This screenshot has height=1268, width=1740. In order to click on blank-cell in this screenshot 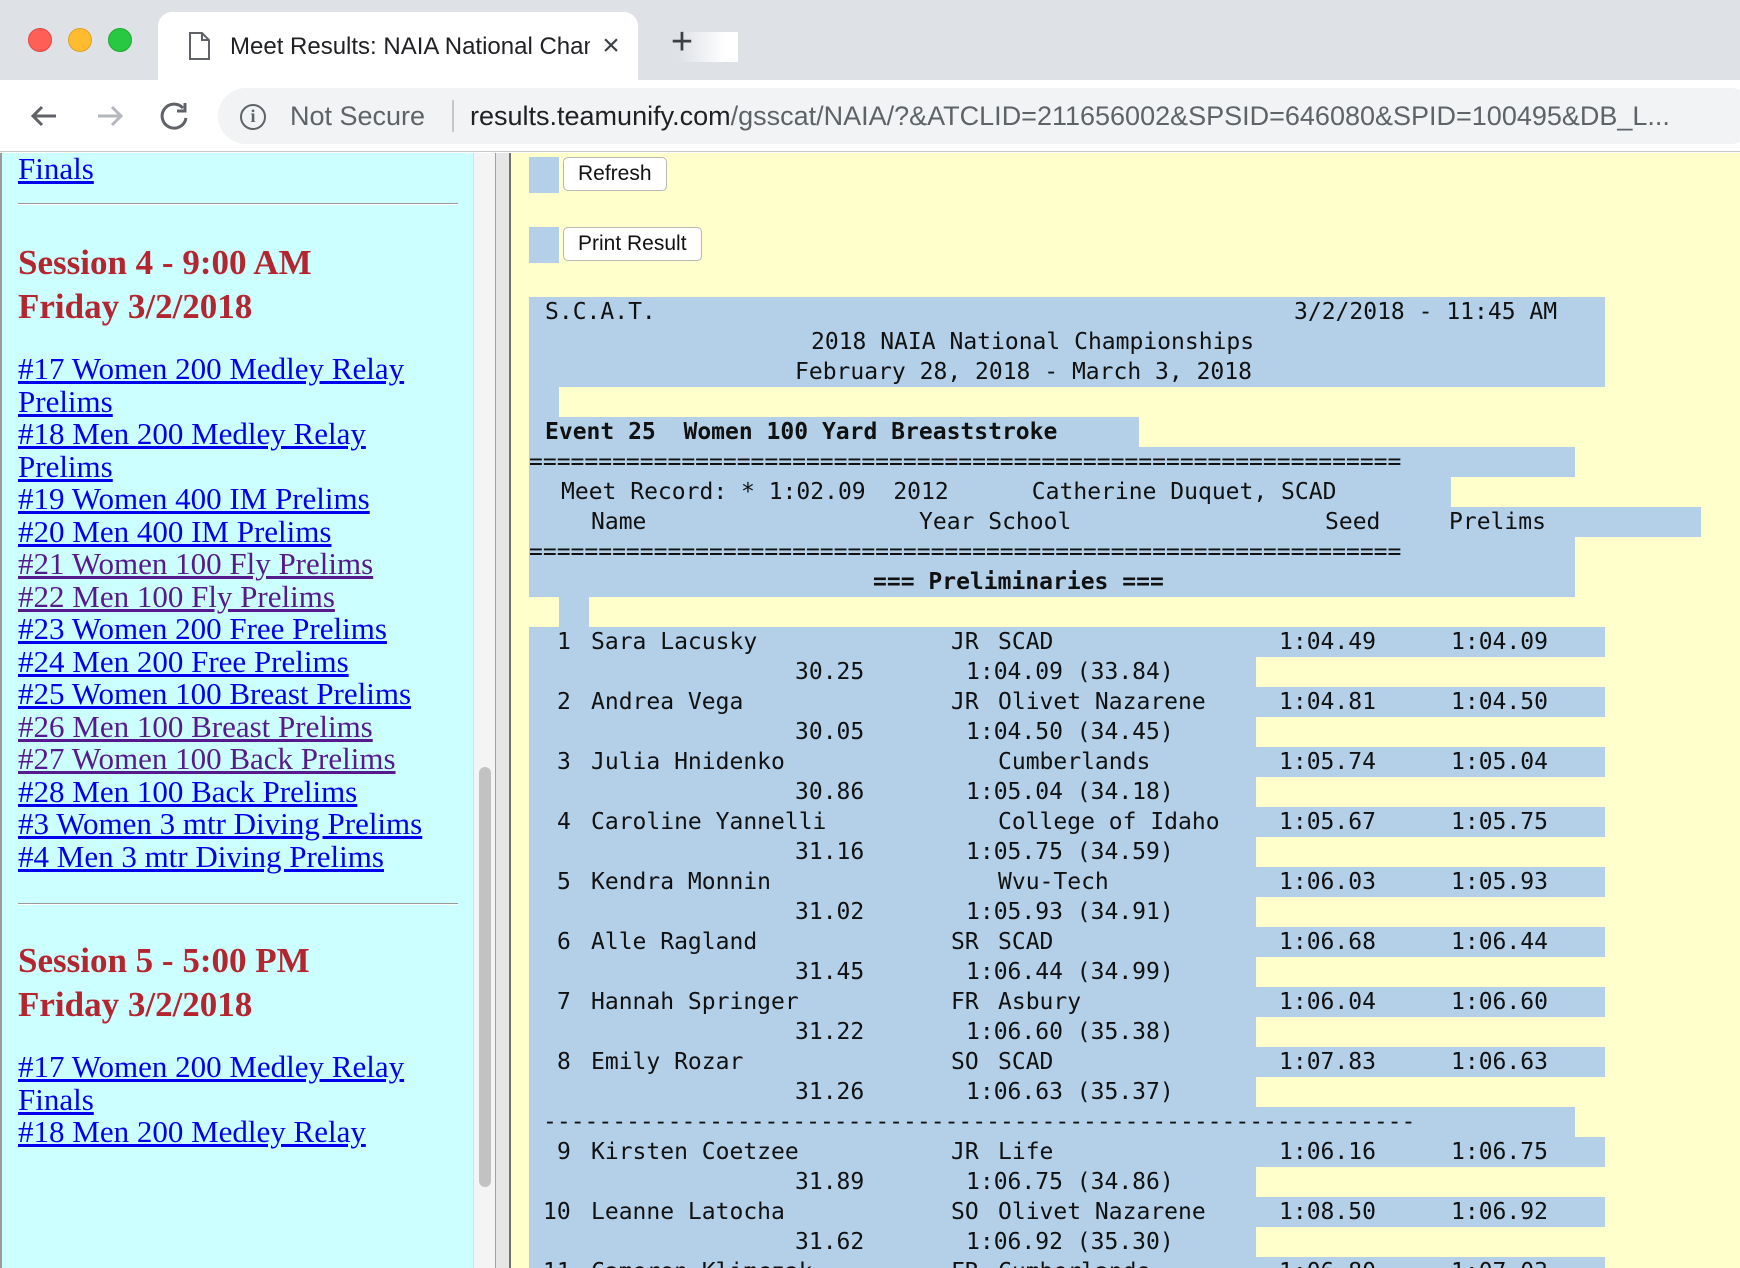, I will do `click(574, 612)`.